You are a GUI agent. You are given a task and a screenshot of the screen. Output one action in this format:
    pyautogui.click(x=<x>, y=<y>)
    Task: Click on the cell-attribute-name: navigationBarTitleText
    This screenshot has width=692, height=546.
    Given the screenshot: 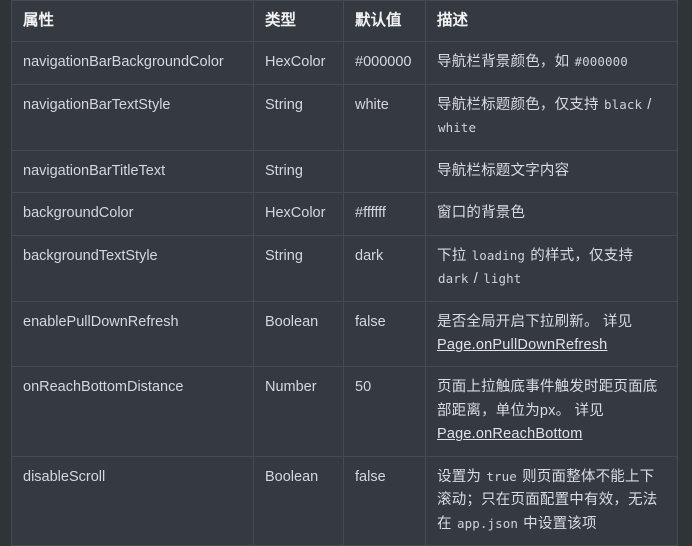 What is the action you would take?
    pyautogui.click(x=132, y=171)
    